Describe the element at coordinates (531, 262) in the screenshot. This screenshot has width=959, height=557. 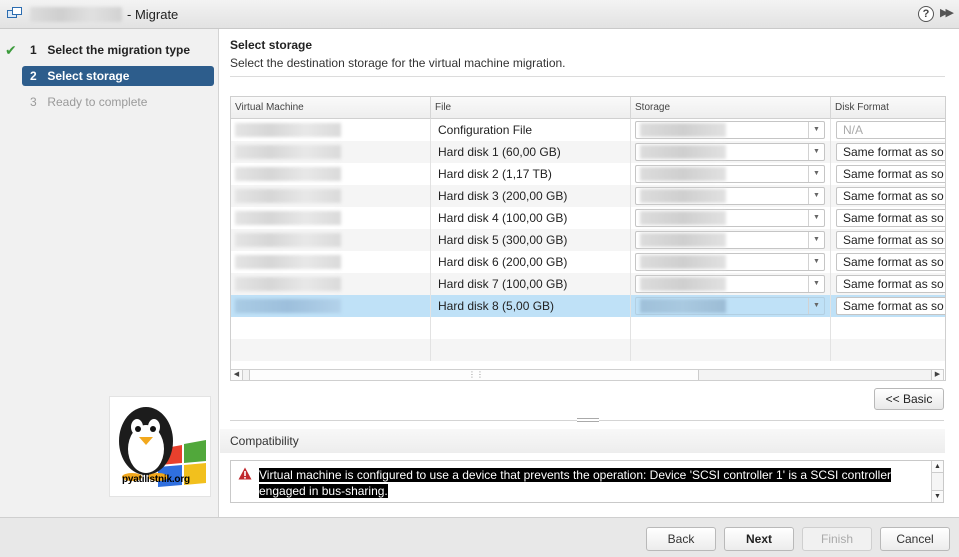
I see `file-cell: Hard disk 6 (200,00 GB)` at that location.